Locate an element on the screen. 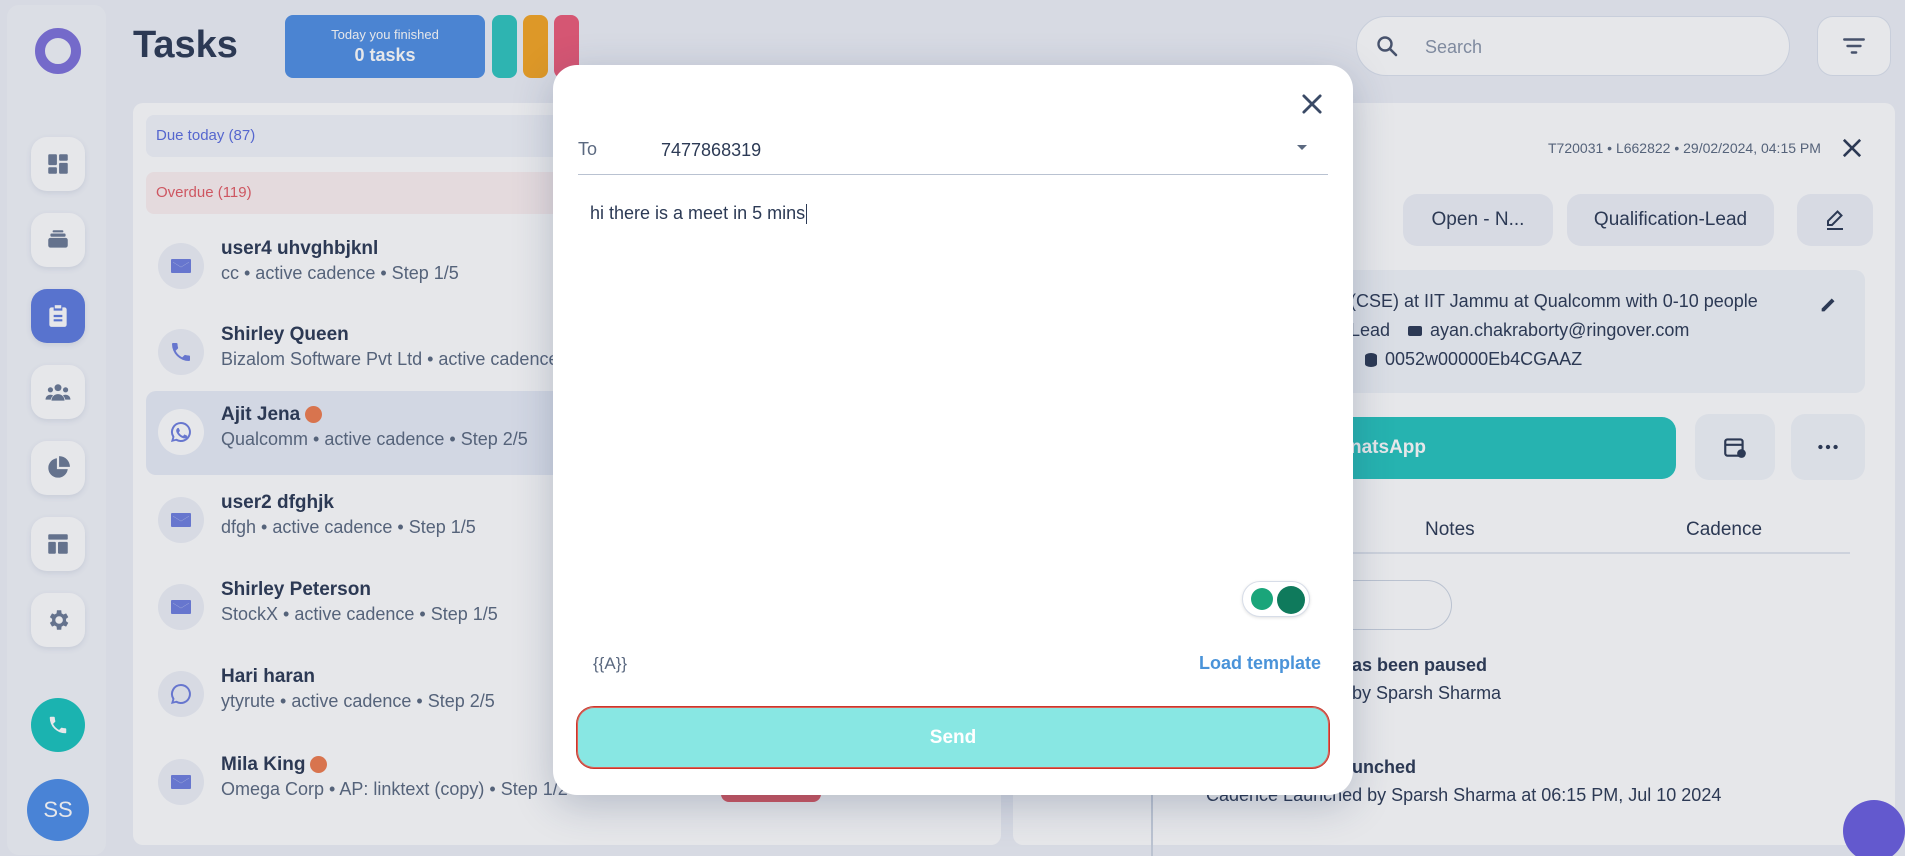  close-icon is located at coordinates (1312, 104).